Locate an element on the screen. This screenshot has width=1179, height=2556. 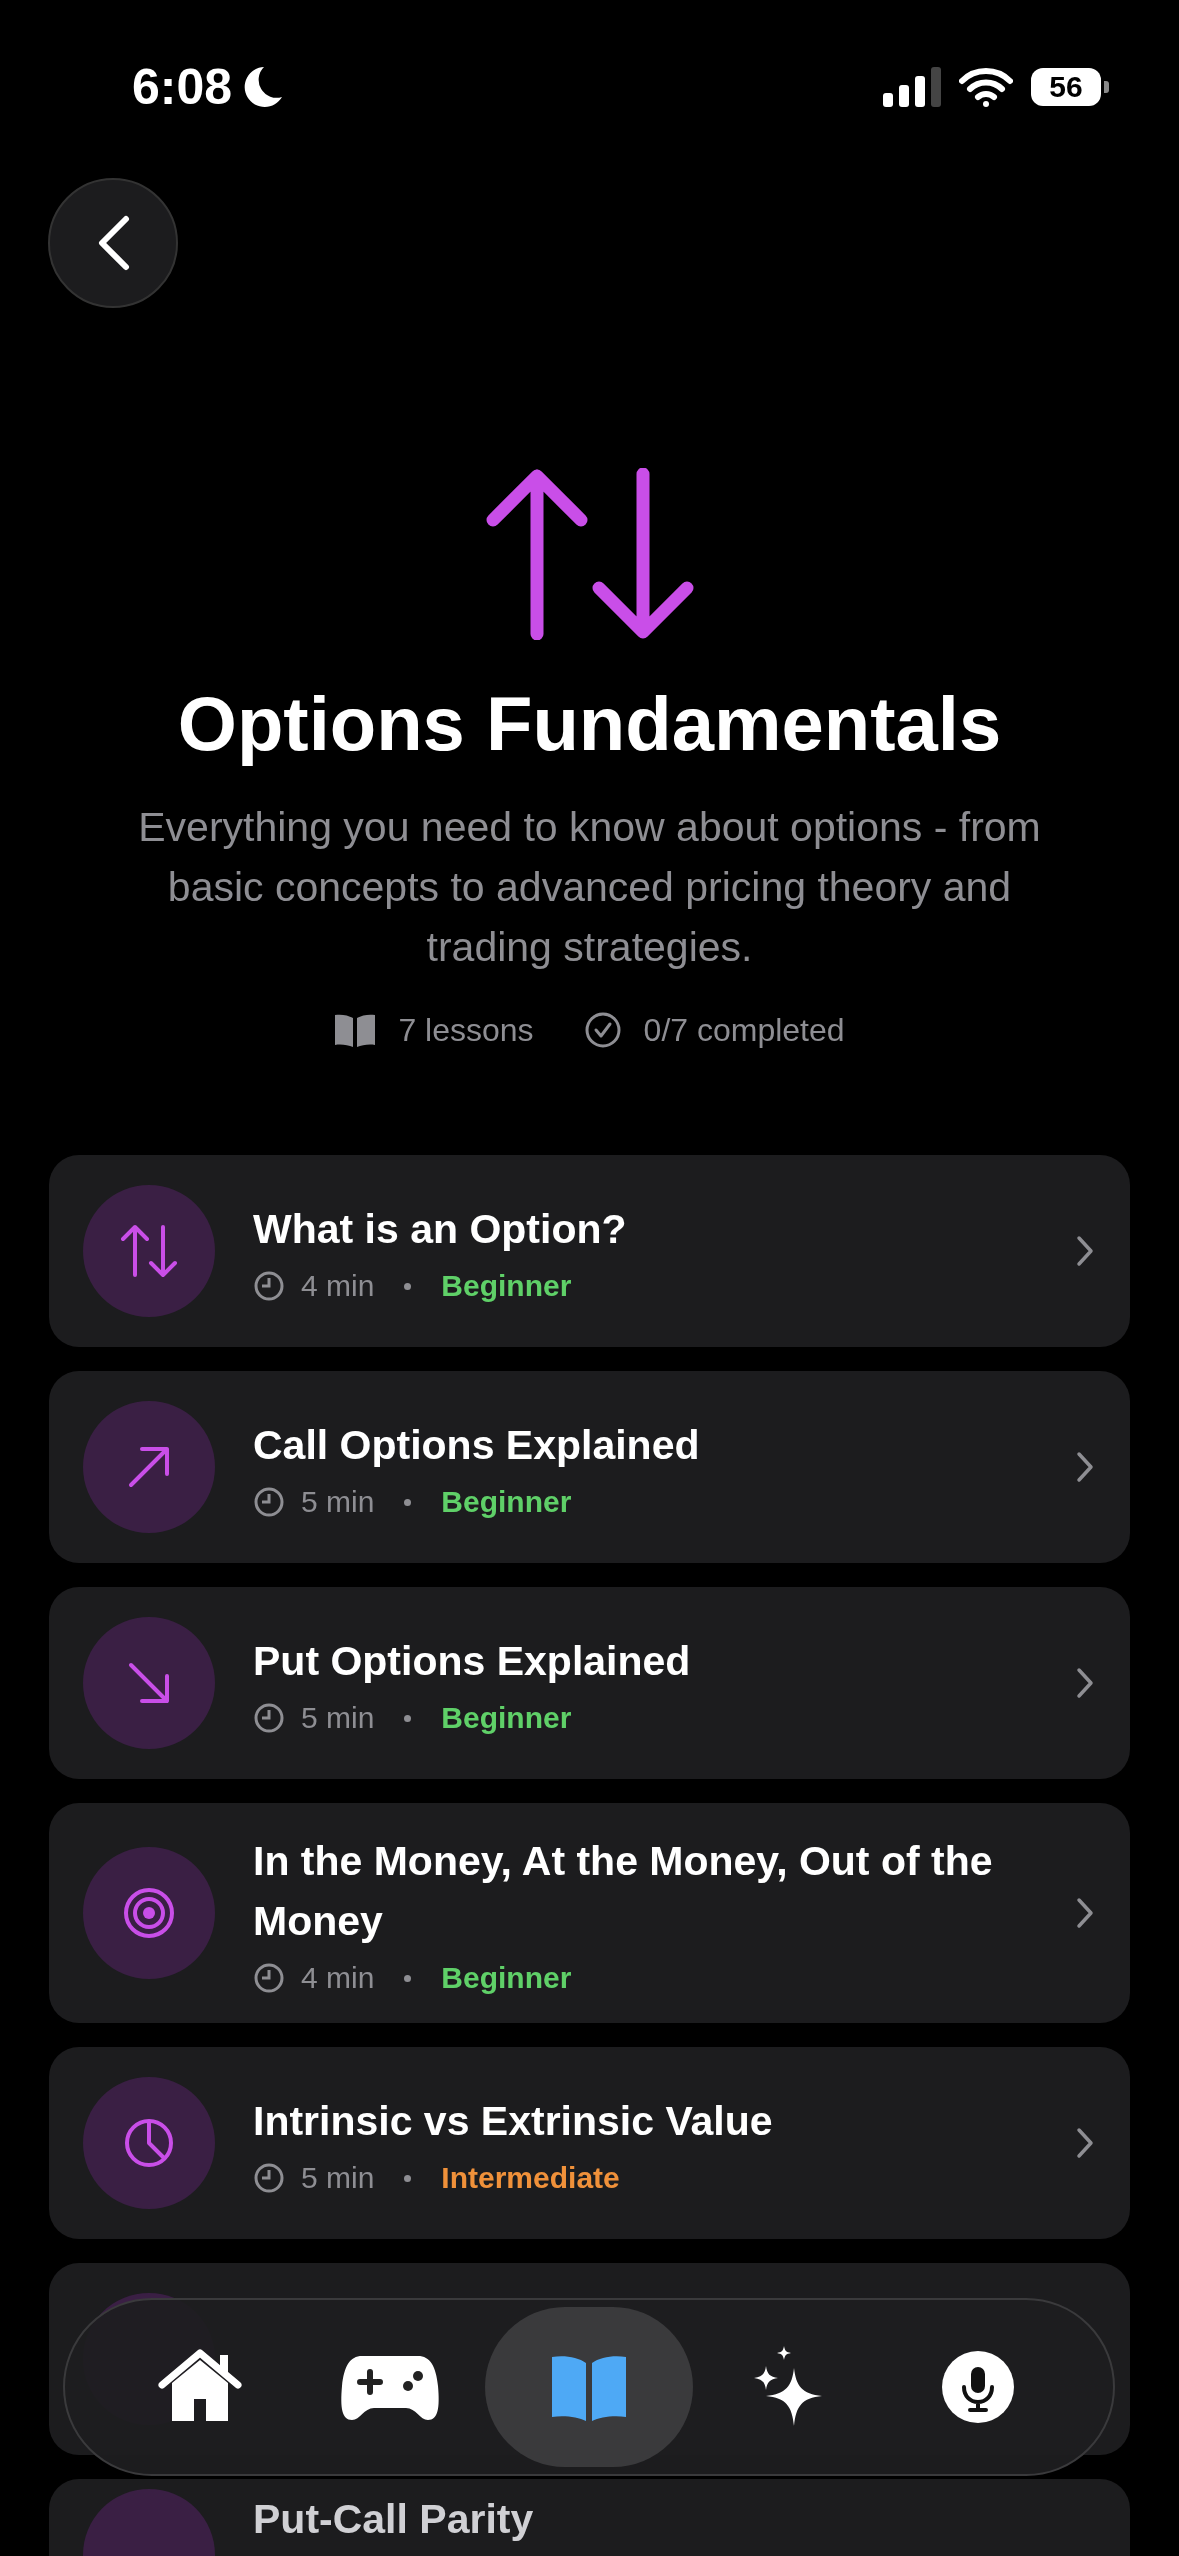
course-description: Everything you need to know about options - from basic concepts to advanced pricing theory and trading strategies. is located at coordinates (589, 887).